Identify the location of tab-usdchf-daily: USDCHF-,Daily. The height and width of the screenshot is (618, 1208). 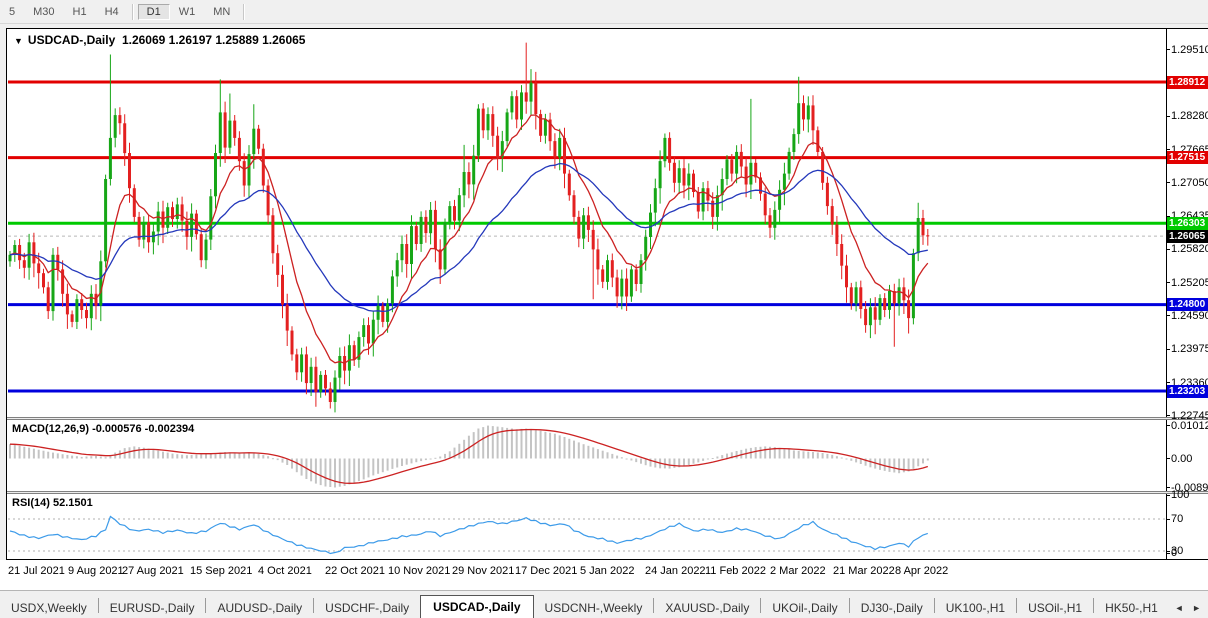
(367, 607).